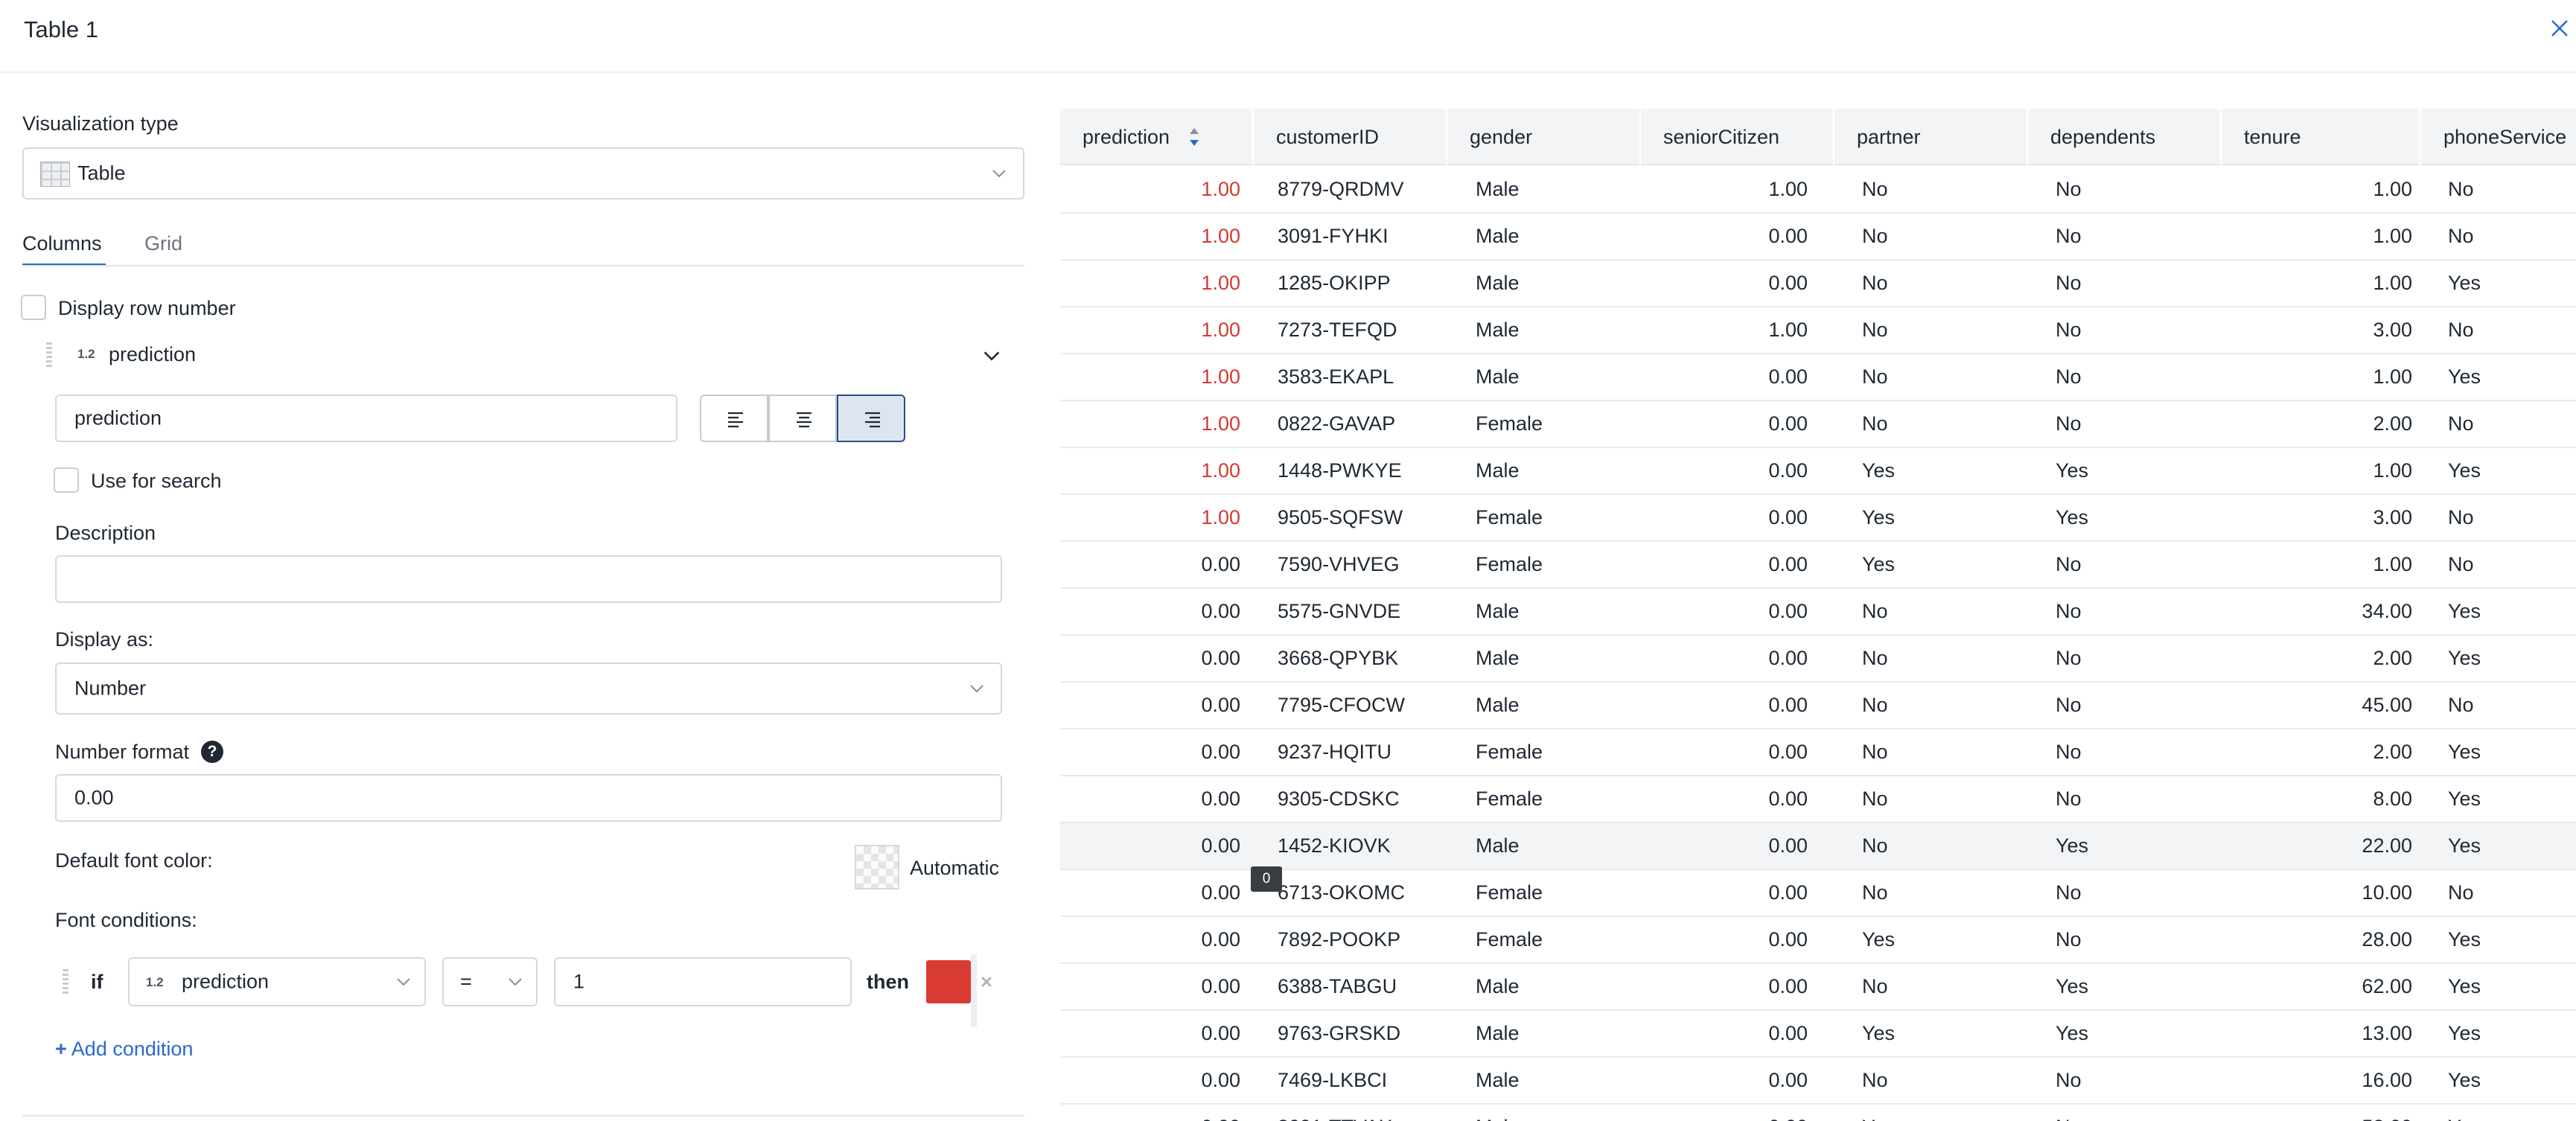 This screenshot has width=2576, height=1121. Describe the element at coordinates (1334, 845) in the screenshot. I see `table-cell-customerid: 1452-KIOVK` at that location.